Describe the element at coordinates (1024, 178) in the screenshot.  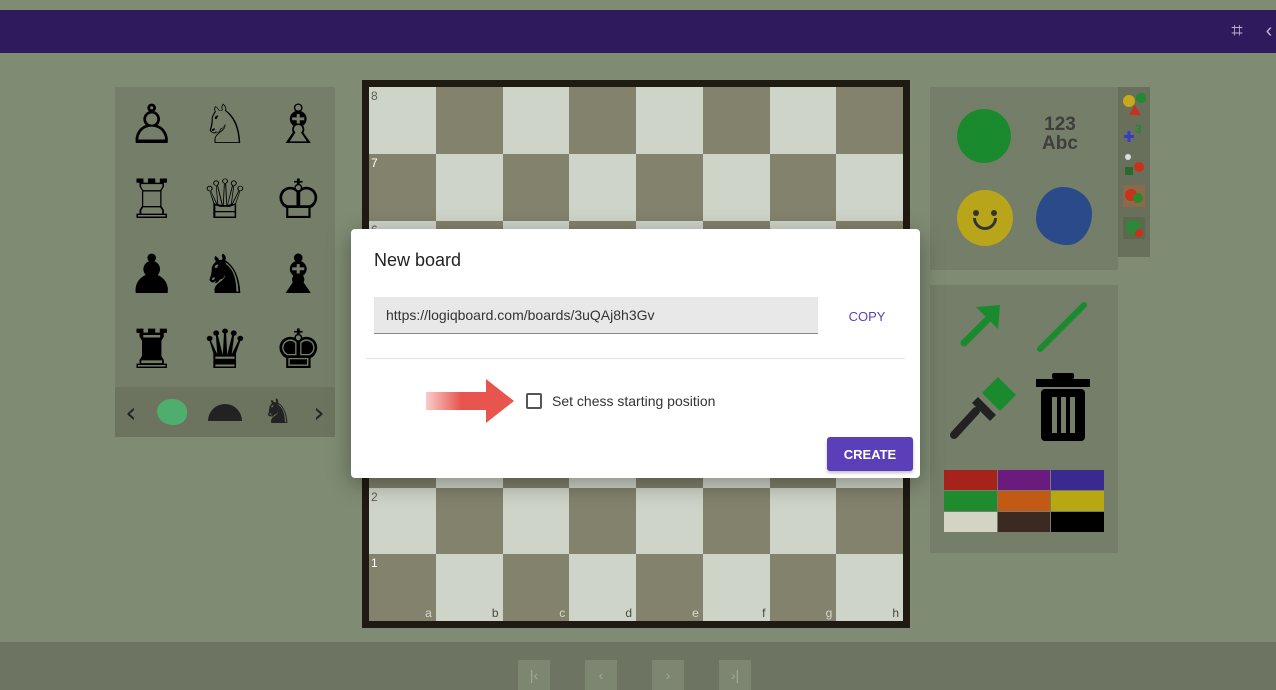
I see `shape-tools-panel: 123 Abc` at that location.